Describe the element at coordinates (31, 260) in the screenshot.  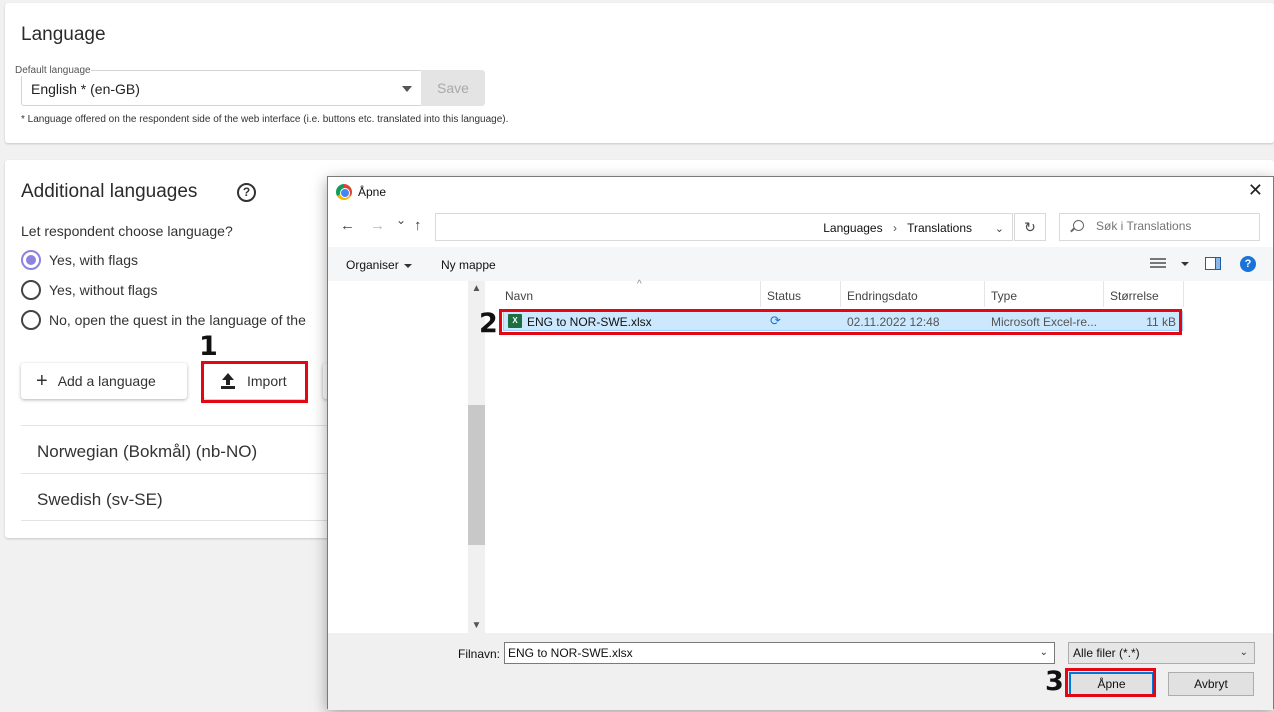
I see `radio-selected-icon` at that location.